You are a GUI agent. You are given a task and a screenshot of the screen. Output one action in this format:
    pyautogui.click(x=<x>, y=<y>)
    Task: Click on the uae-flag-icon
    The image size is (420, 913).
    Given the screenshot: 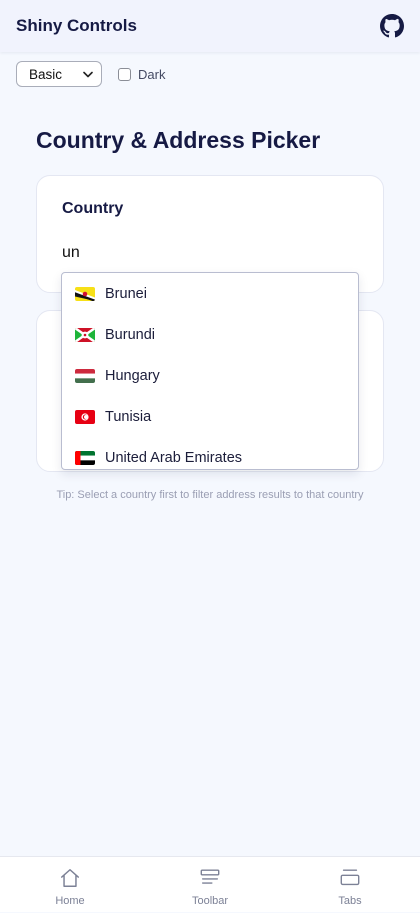 What is the action you would take?
    pyautogui.click(x=85, y=457)
    